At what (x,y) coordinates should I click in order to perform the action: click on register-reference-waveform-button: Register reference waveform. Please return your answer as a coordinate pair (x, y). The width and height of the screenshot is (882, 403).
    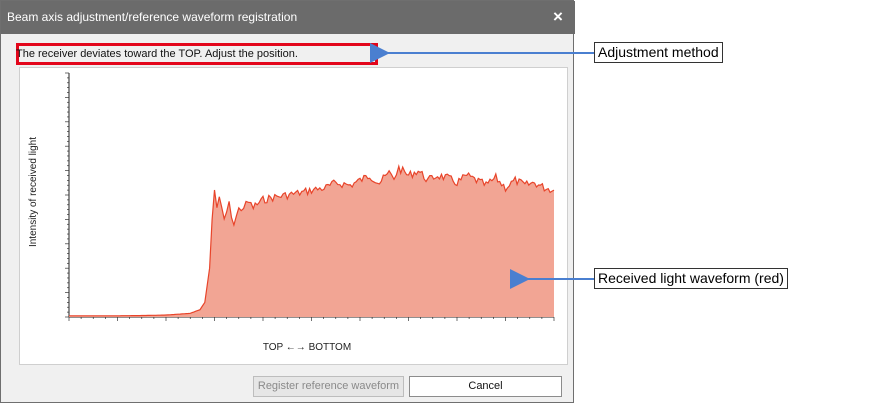
    Looking at the image, I should click on (328, 386).